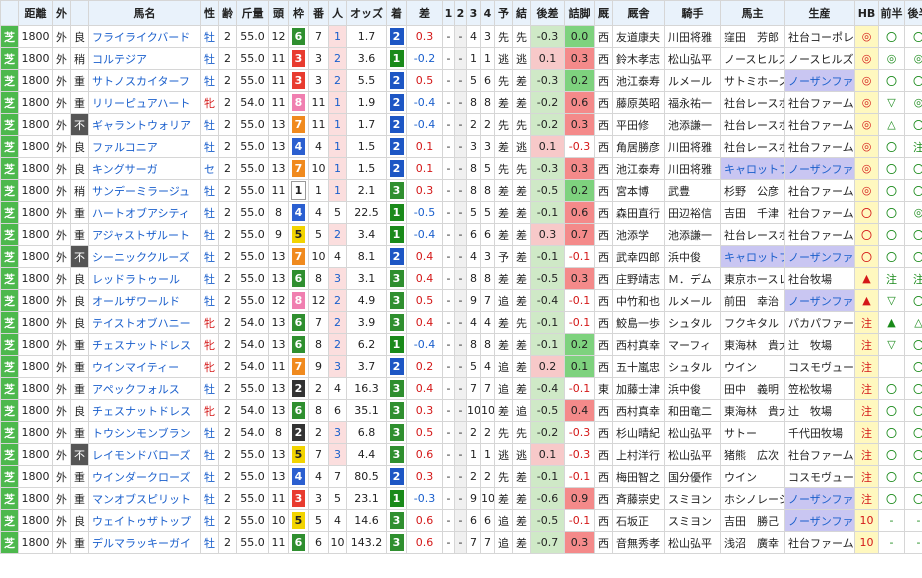 Image resolution: width=922 pixels, height=578 pixels. What do you see at coordinates (866, 13) in the screenshot?
I see `column-header: HB` at bounding box center [866, 13].